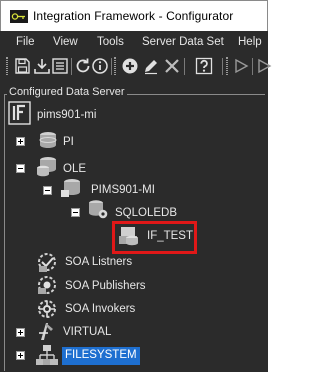 This screenshot has width=320, height=372. Describe the element at coordinates (83, 66) in the screenshot. I see `refresh-icon` at that location.